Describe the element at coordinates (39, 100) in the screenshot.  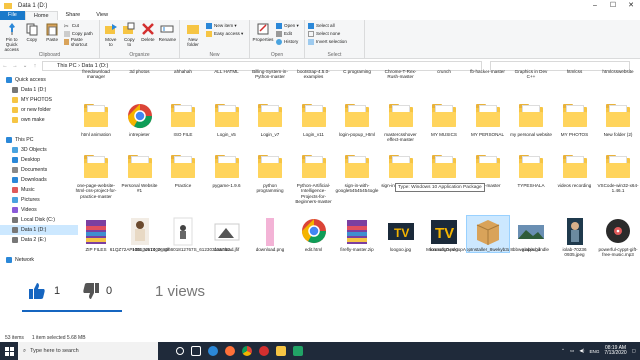
I see `nav-item: MY PHOTOS` at that location.